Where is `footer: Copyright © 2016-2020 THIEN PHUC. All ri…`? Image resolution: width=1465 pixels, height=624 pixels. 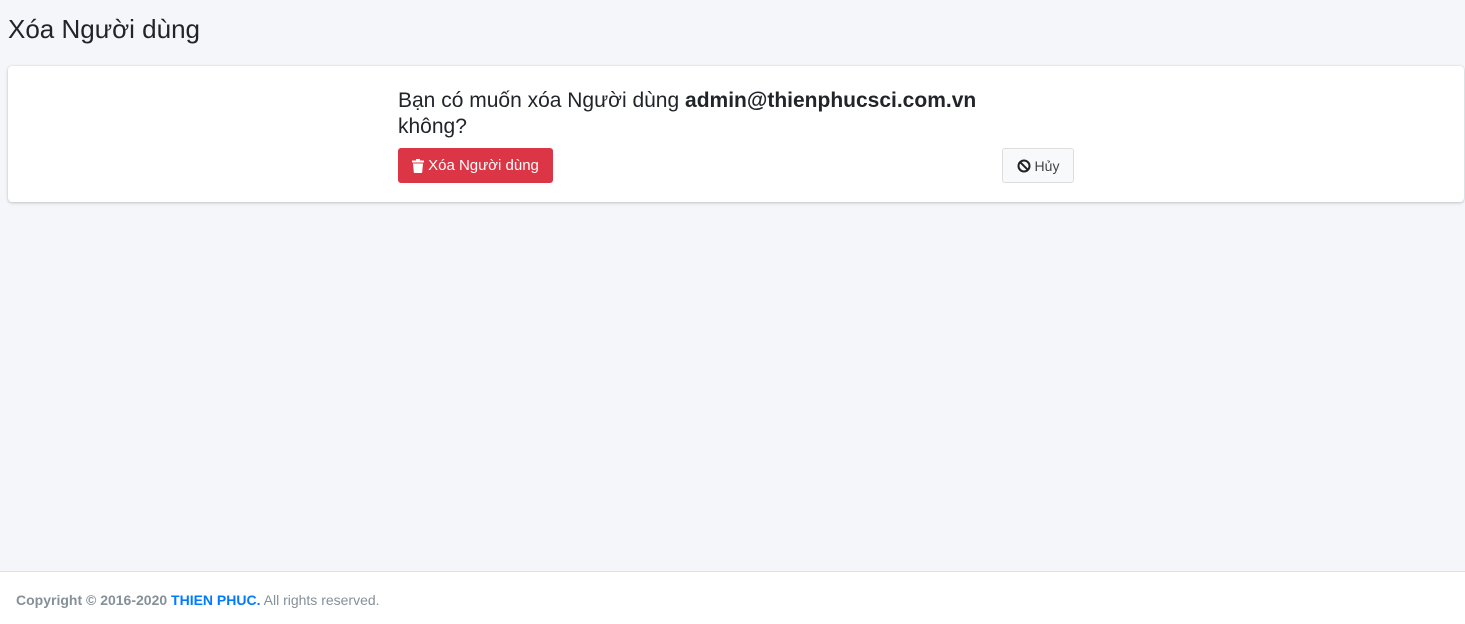
footer: Copyright © 2016-2020 THIEN PHUC. All ri… is located at coordinates (732, 597).